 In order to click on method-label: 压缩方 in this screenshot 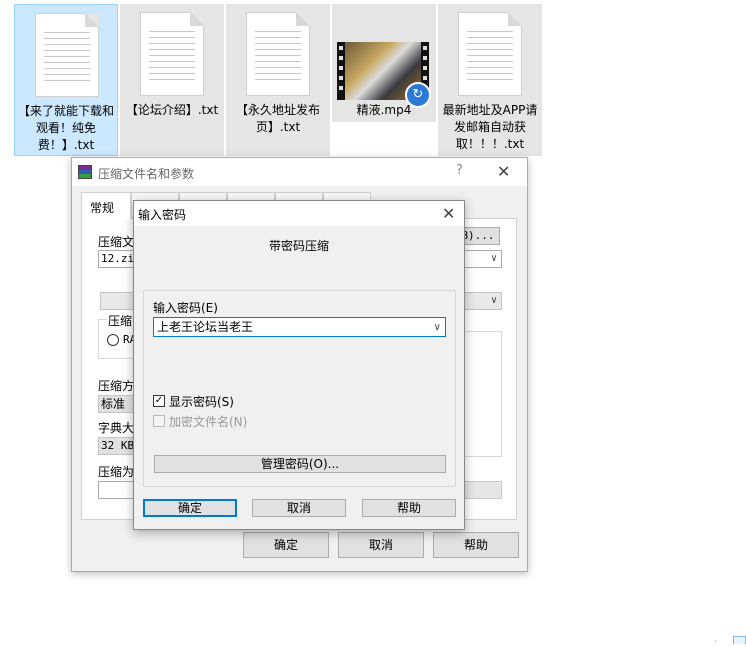, I will do `click(116, 386)`.